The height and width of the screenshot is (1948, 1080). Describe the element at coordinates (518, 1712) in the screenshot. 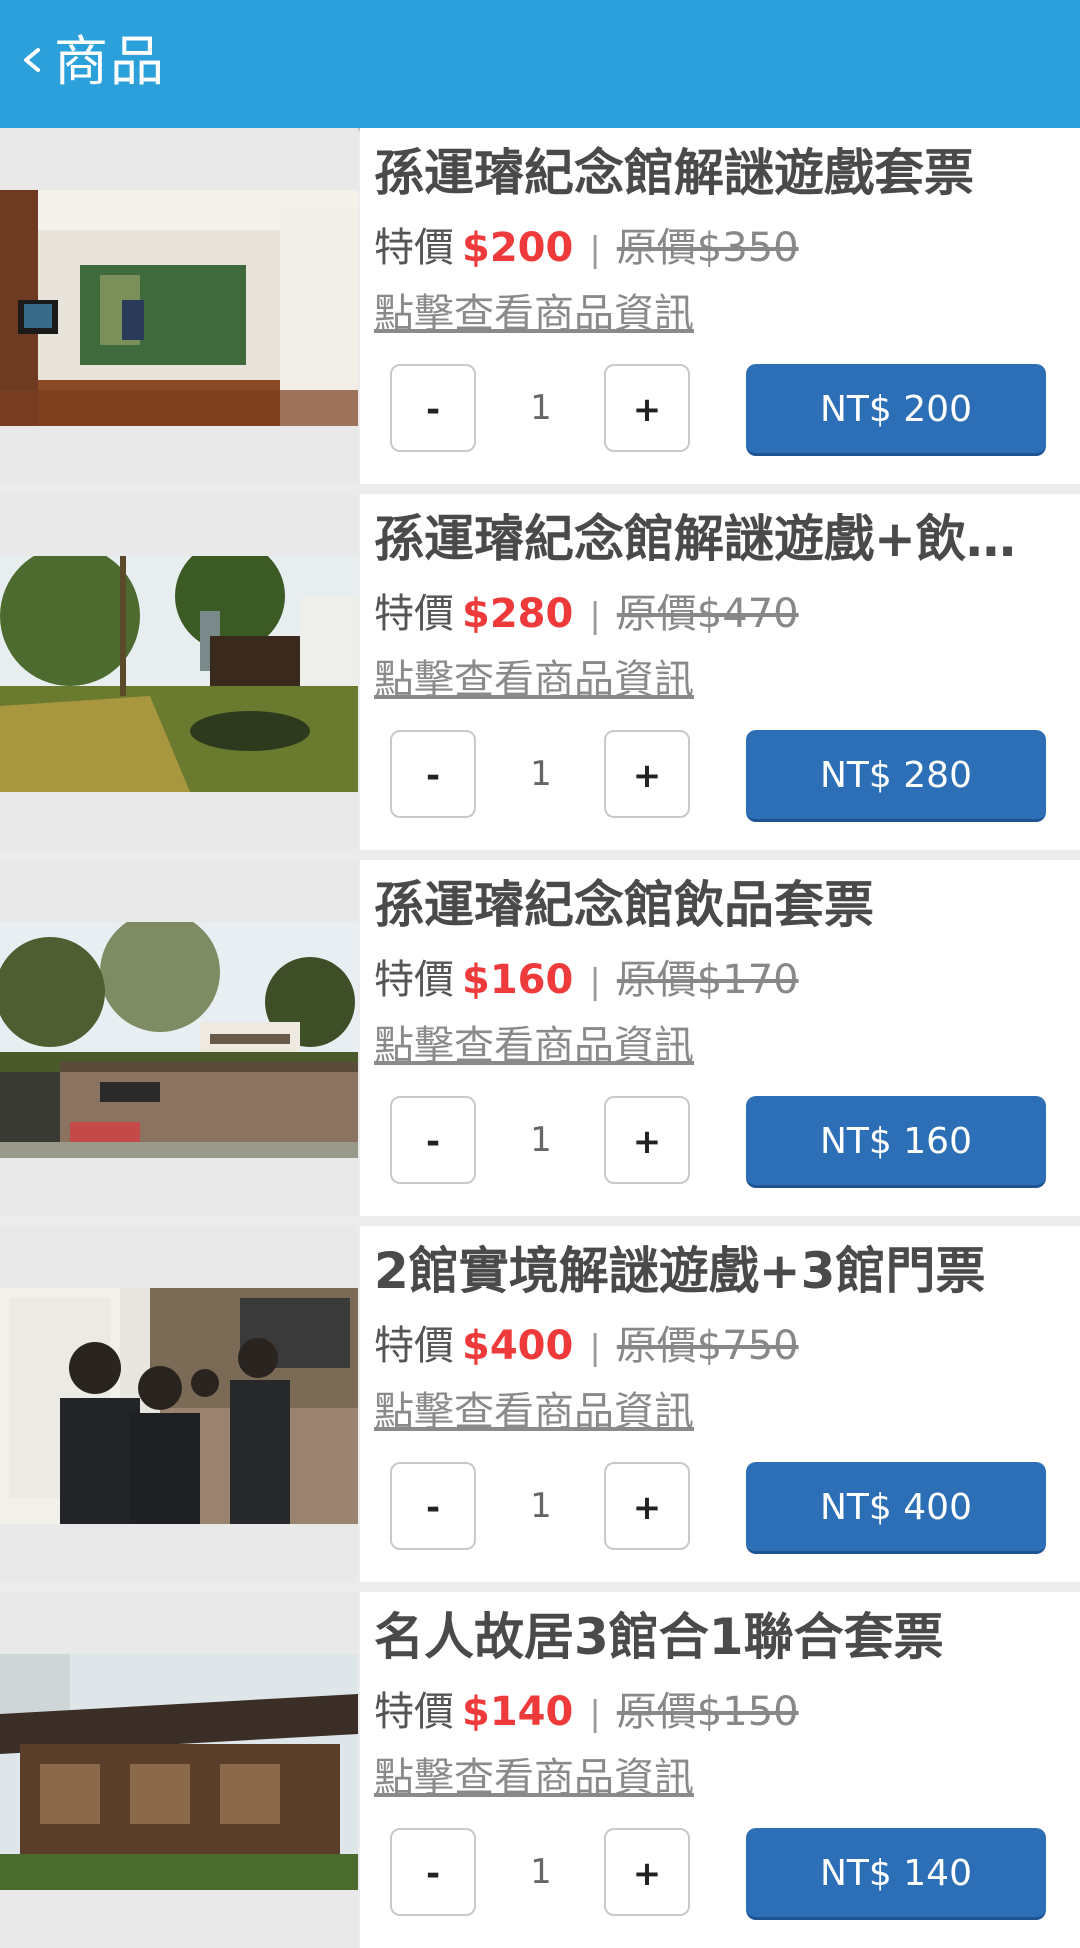

I see `special-price: $140` at that location.